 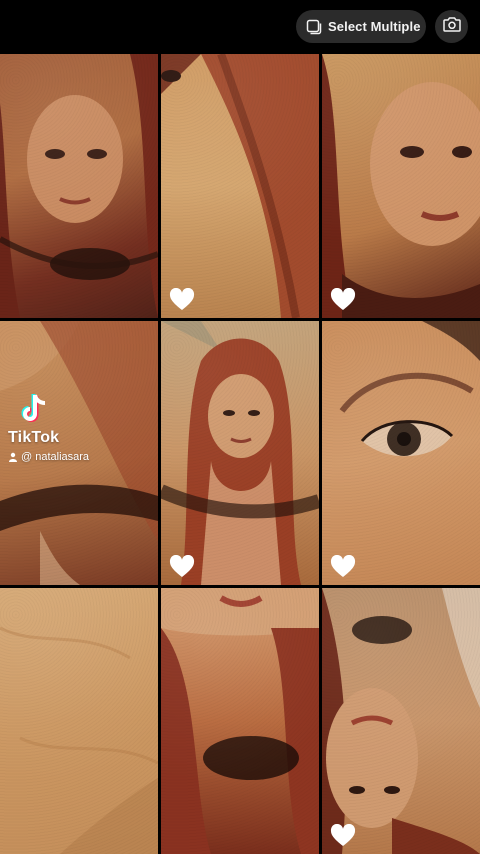 I want to click on camera-button, so click(x=451, y=26).